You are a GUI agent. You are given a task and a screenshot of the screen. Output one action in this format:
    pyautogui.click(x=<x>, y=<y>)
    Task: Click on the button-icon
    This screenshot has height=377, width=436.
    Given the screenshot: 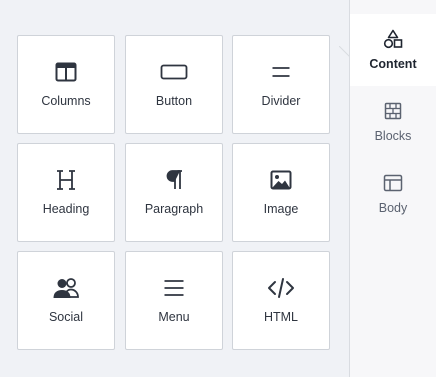 What is the action you would take?
    pyautogui.click(x=174, y=72)
    